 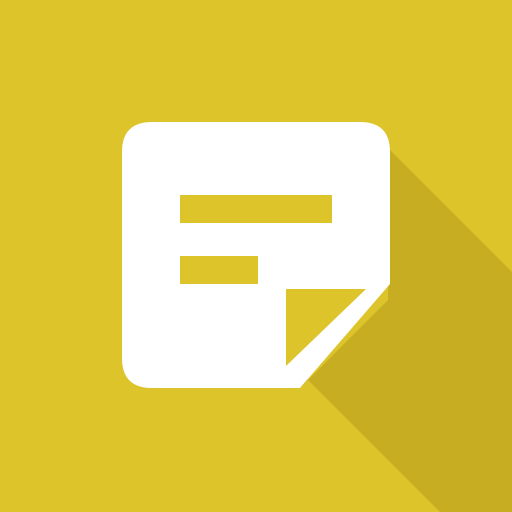 I want to click on note-line-long, so click(x=256, y=209).